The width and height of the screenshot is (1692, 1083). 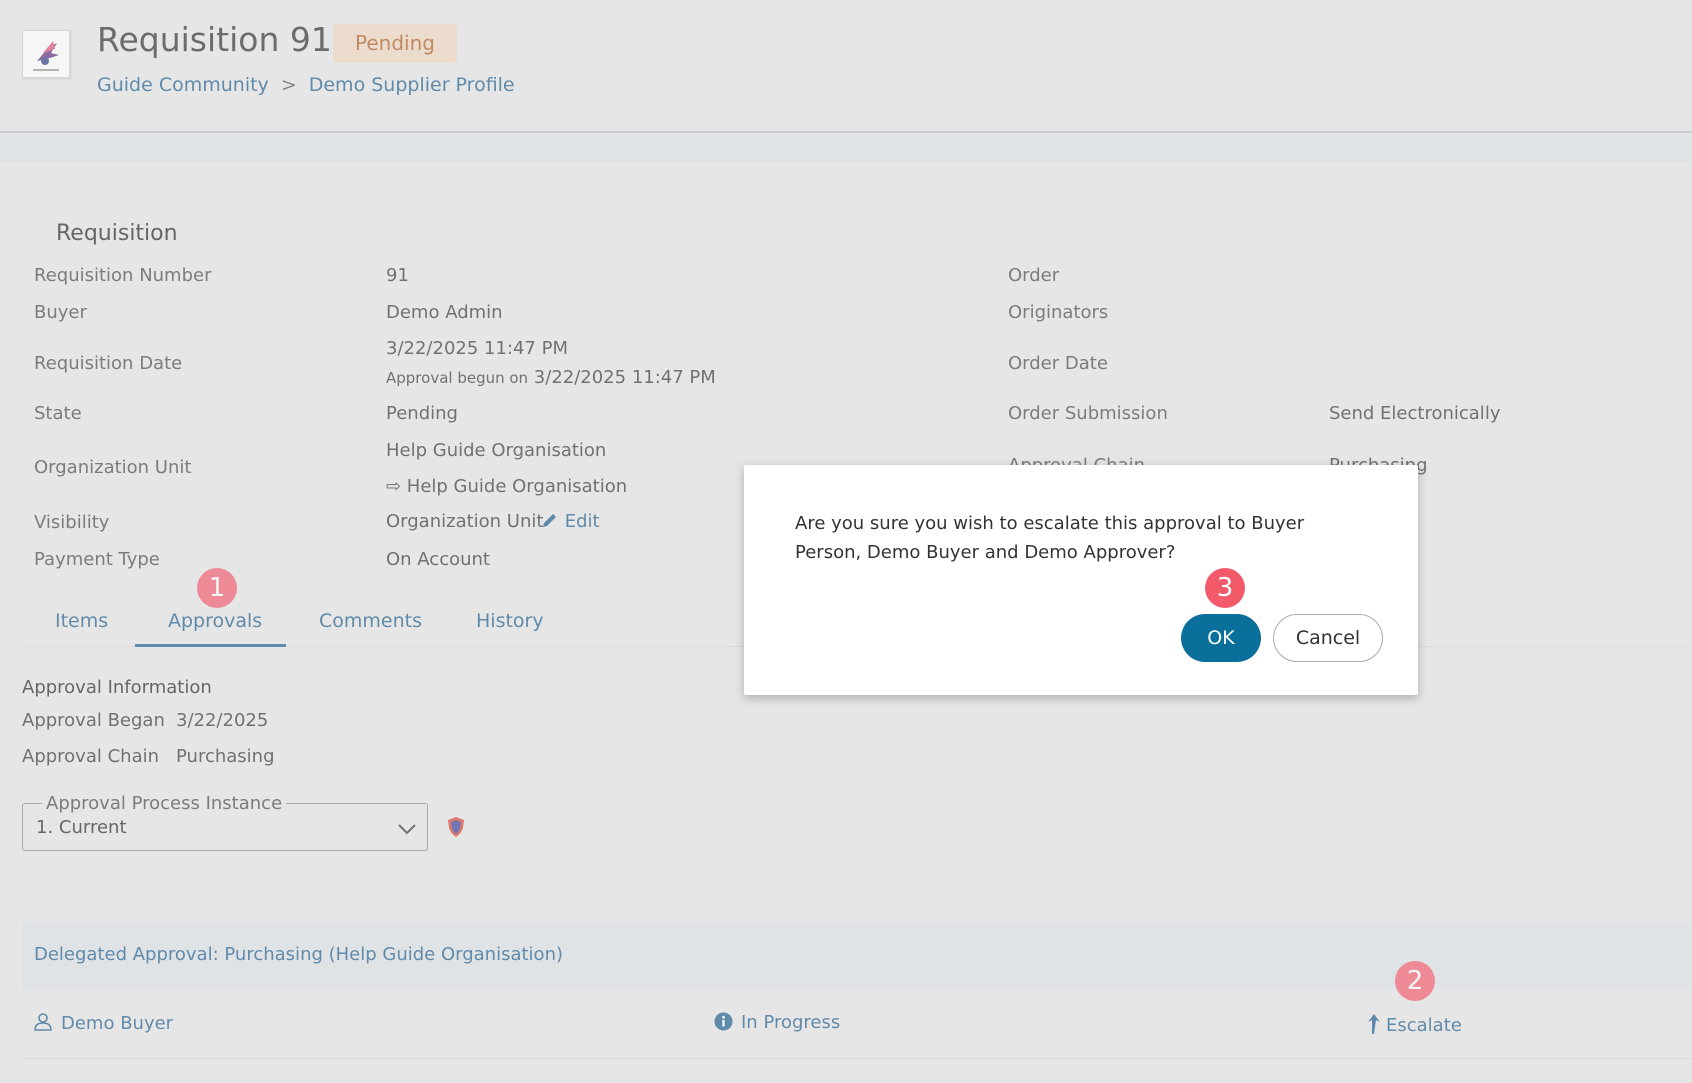 I want to click on ok-button: OK, so click(x=1221, y=638).